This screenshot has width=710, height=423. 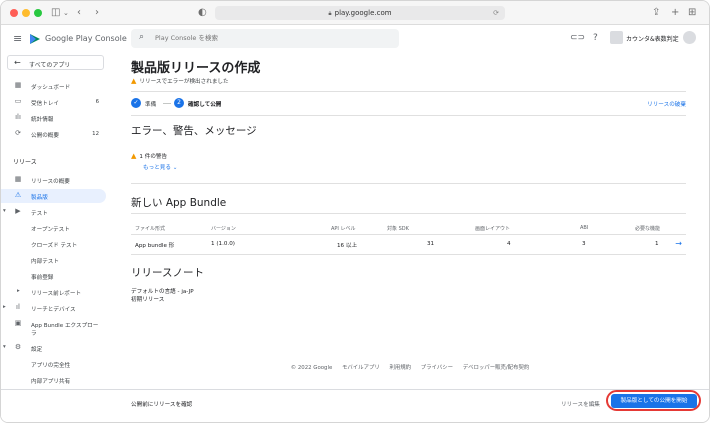 What do you see at coordinates (55, 244) in the screenshot?
I see `sidebar-item-closed-testing: クローズド テスト` at bounding box center [55, 244].